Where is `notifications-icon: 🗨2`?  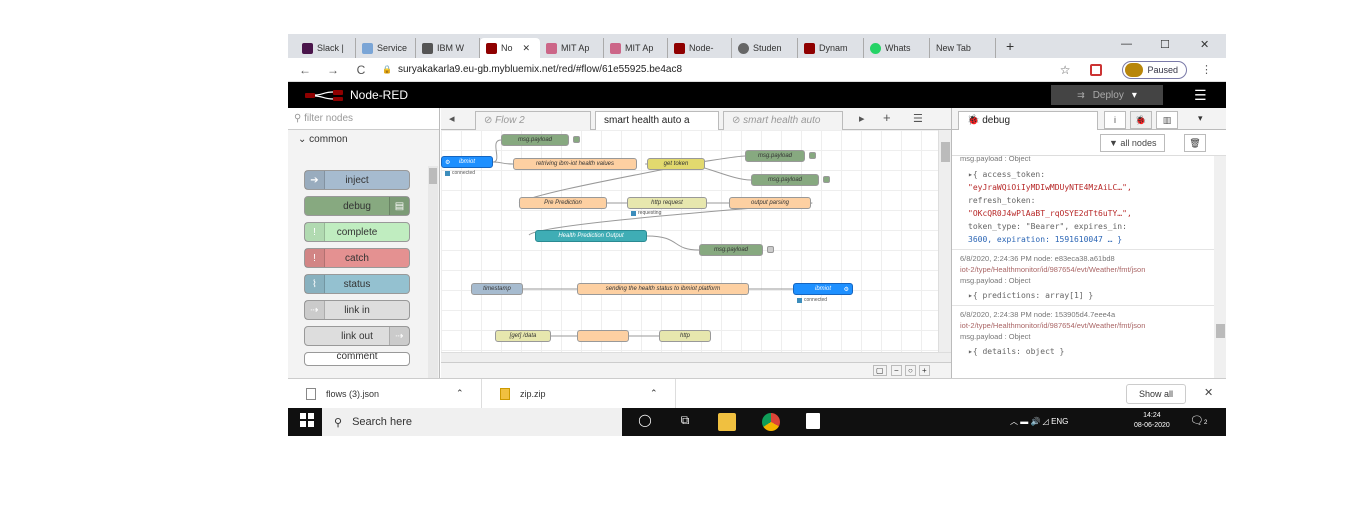 notifications-icon: 🗨2 is located at coordinates (1198, 420).